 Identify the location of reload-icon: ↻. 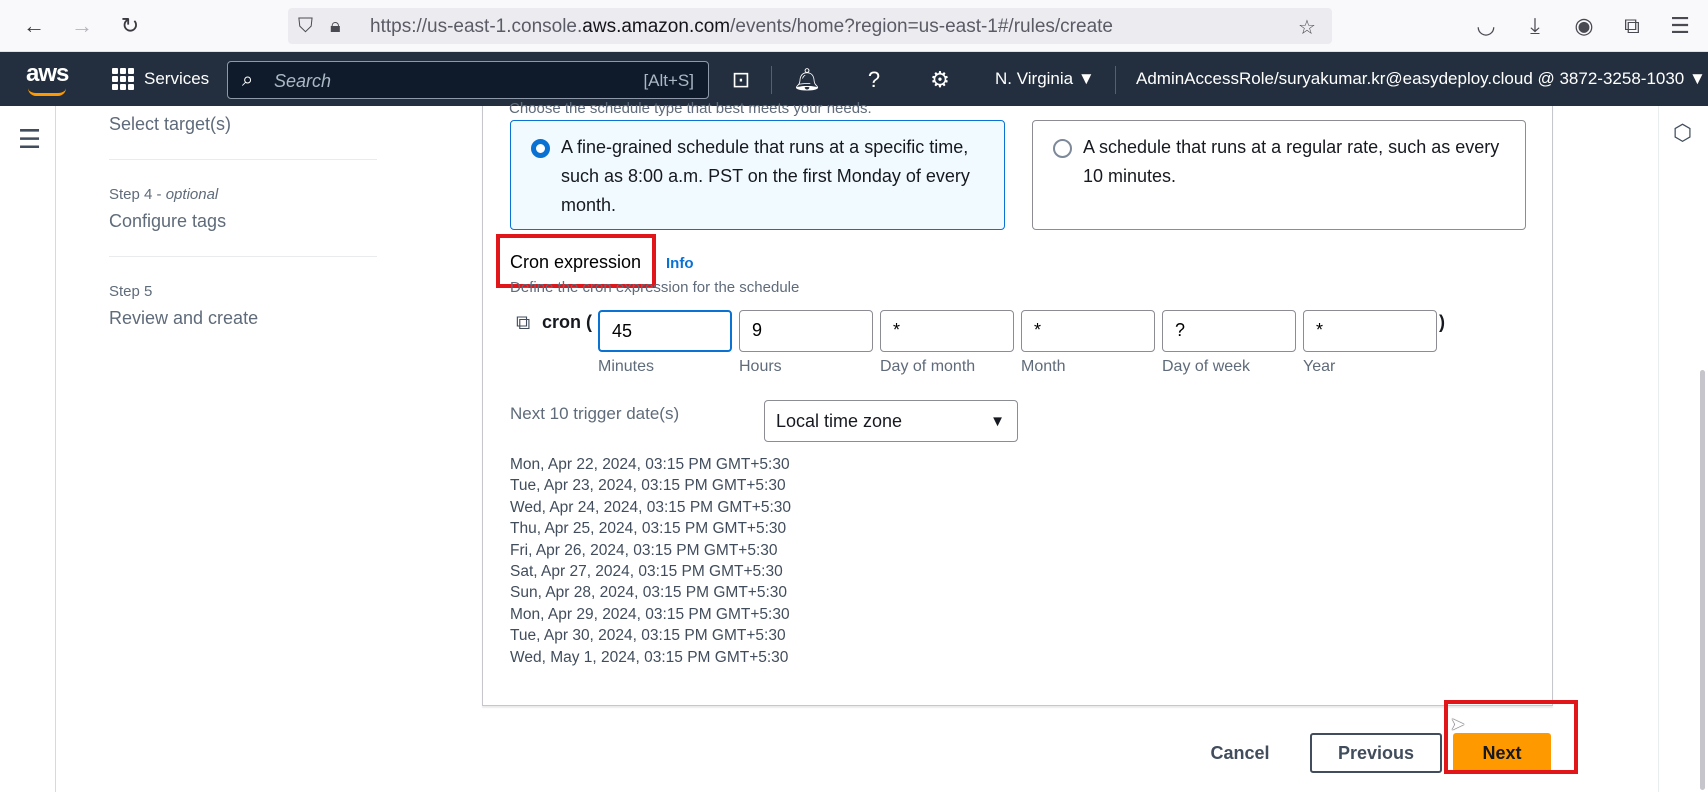
(130, 26).